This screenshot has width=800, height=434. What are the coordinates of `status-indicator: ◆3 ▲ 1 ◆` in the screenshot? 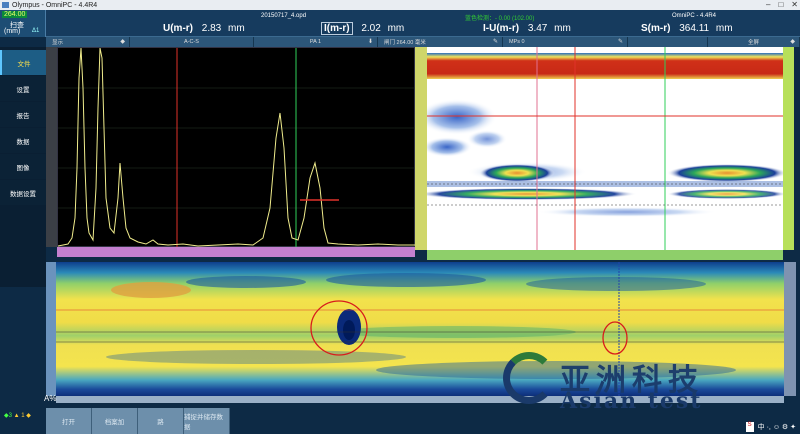 It's located at (17, 415).